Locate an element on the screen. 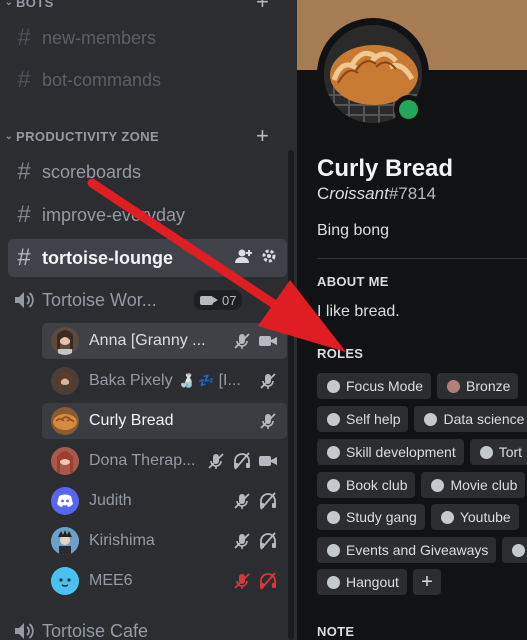  discriminator: #7814 is located at coordinates (412, 193).